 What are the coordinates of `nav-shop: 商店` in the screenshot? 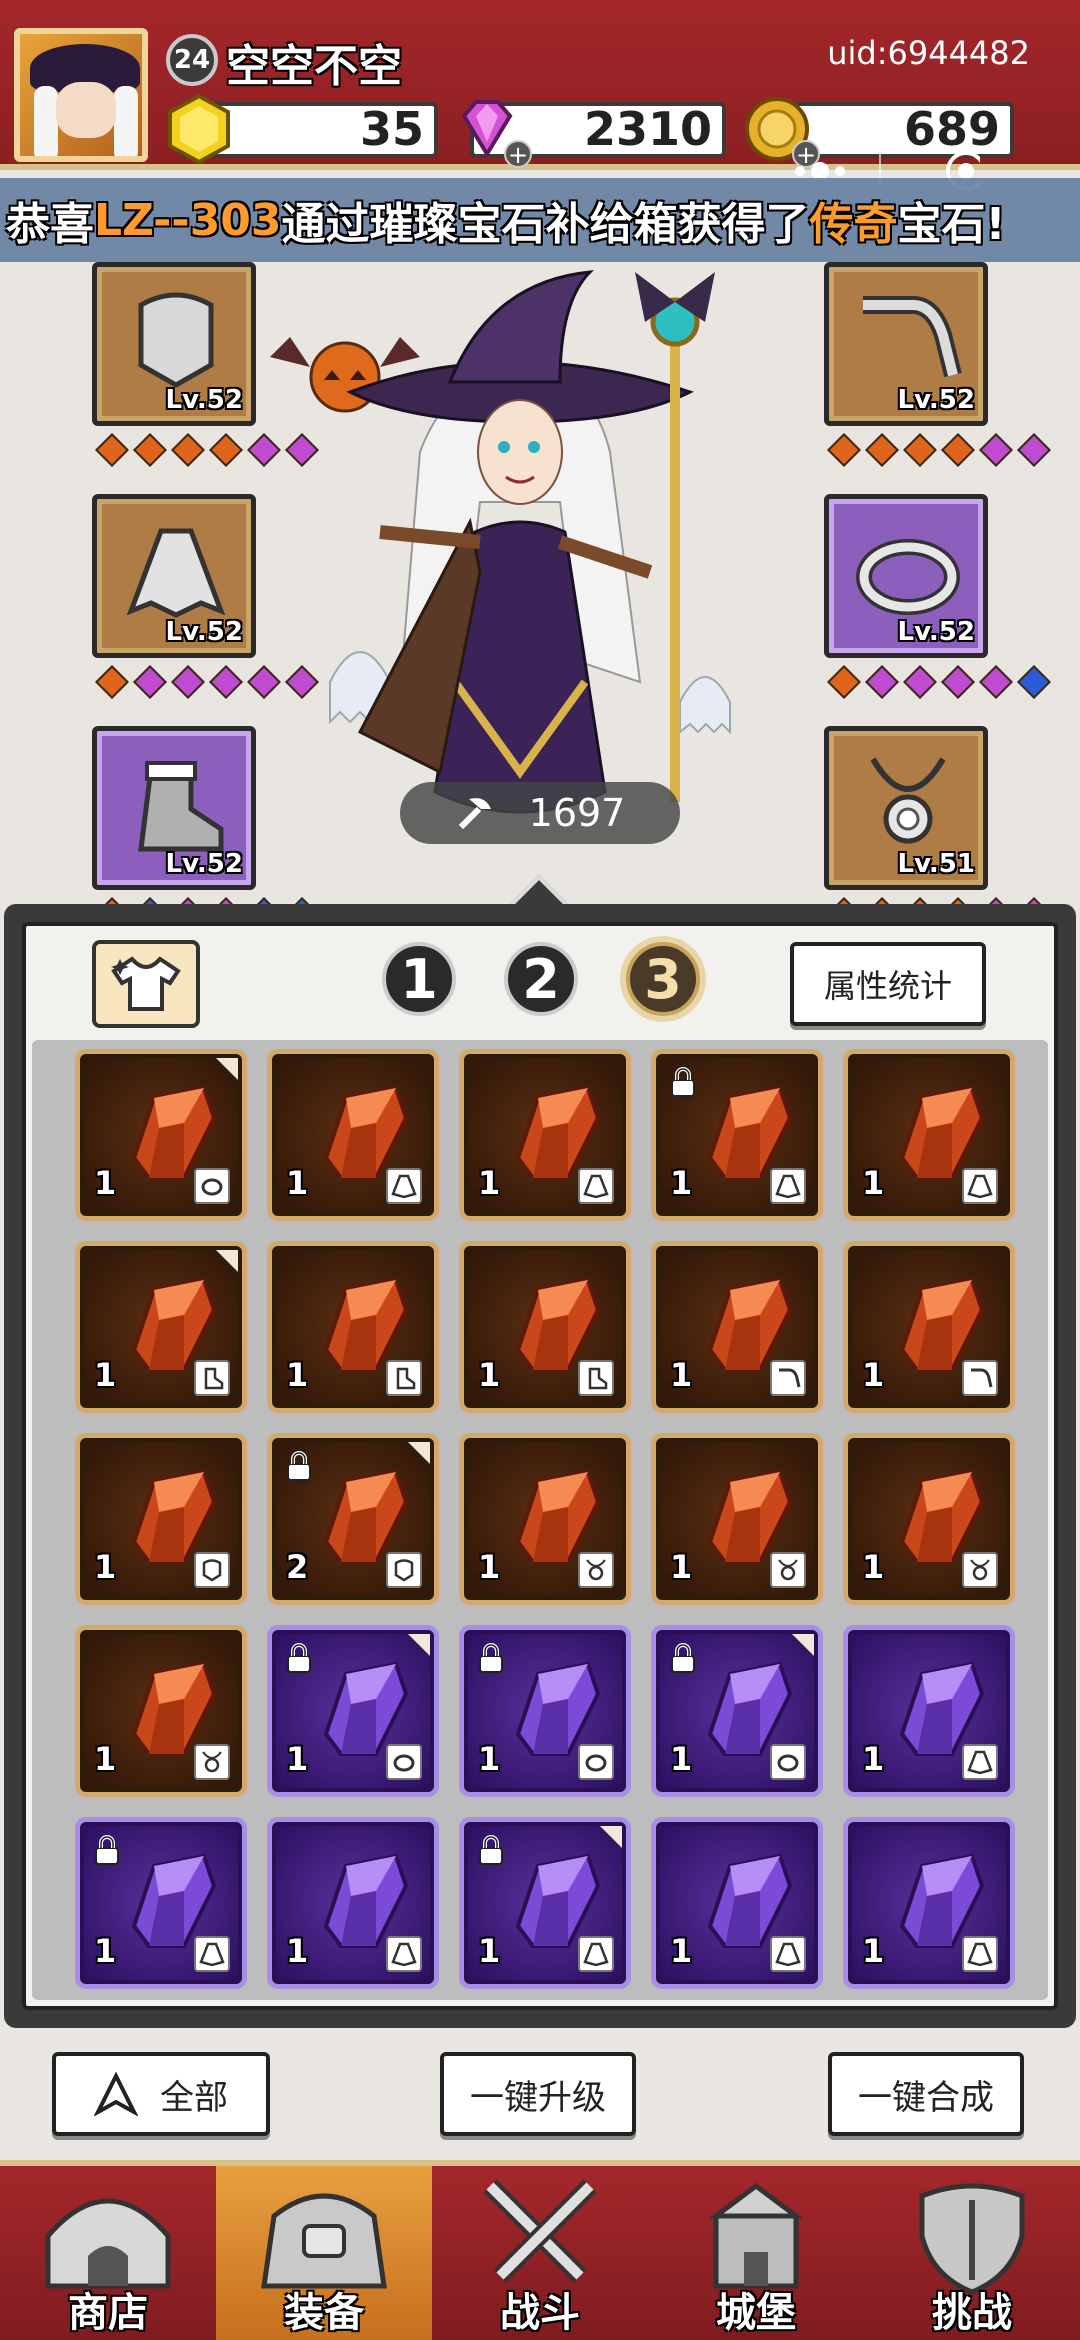 It's located at (108, 2253).